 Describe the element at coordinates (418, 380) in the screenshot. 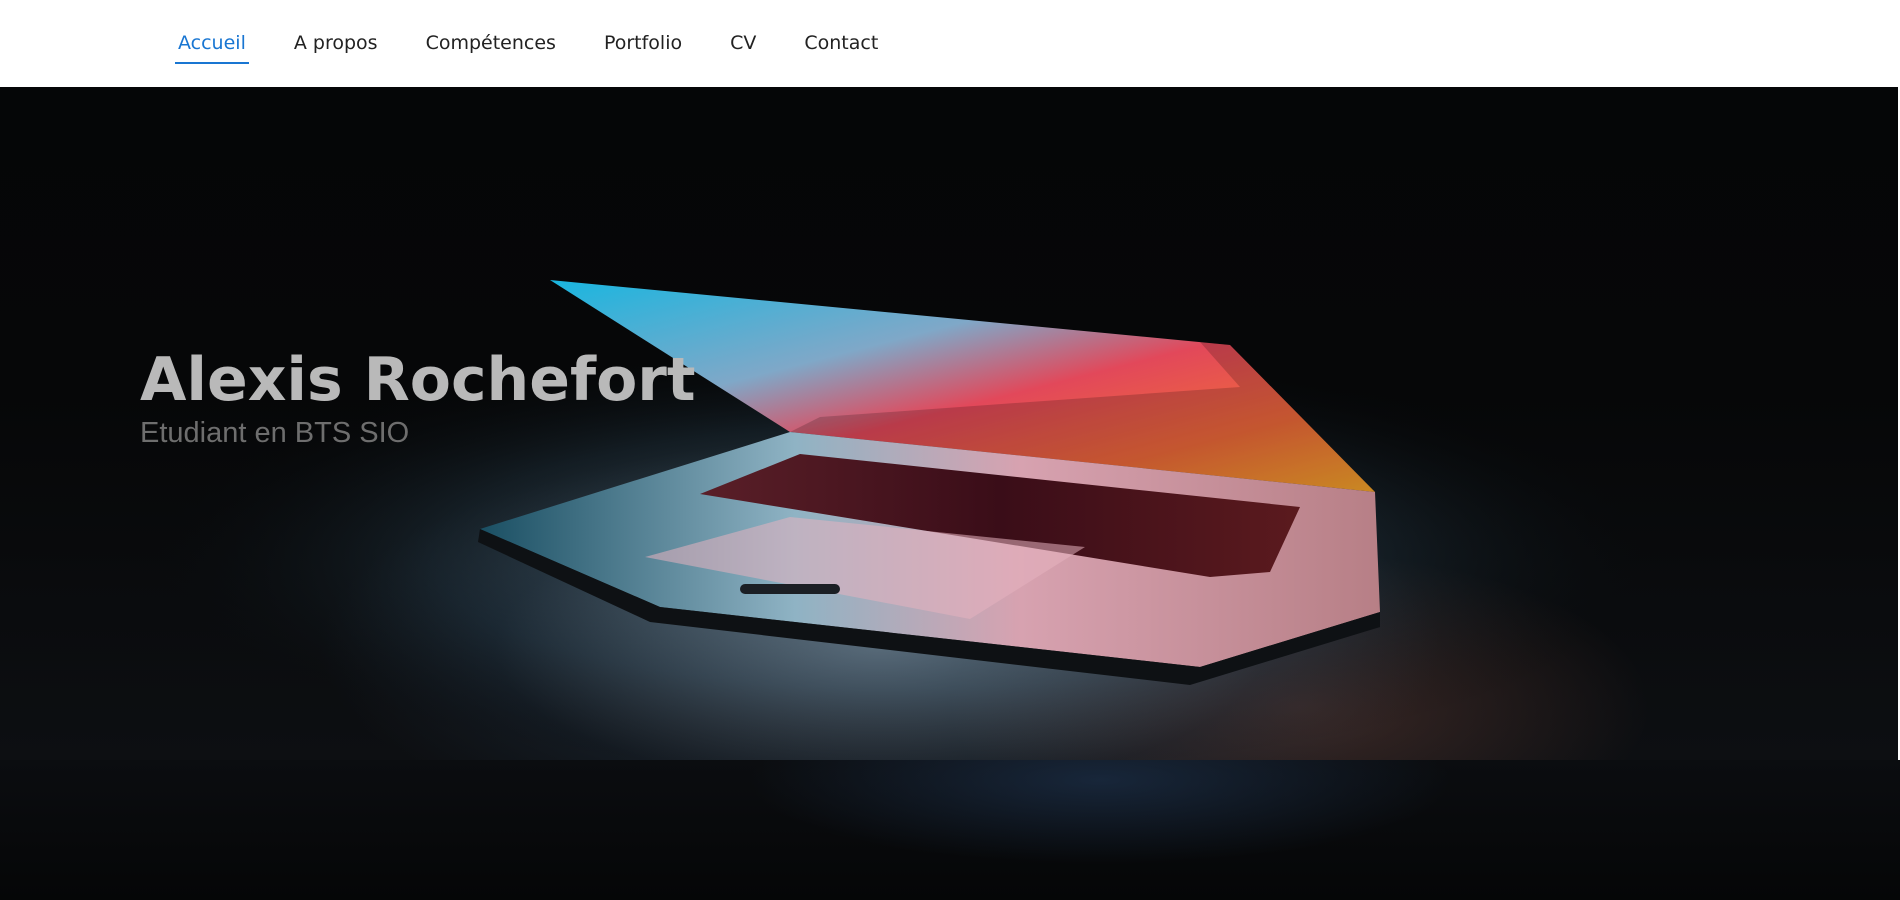

I see `hero-name-heading: Alexis Rochefort` at that location.